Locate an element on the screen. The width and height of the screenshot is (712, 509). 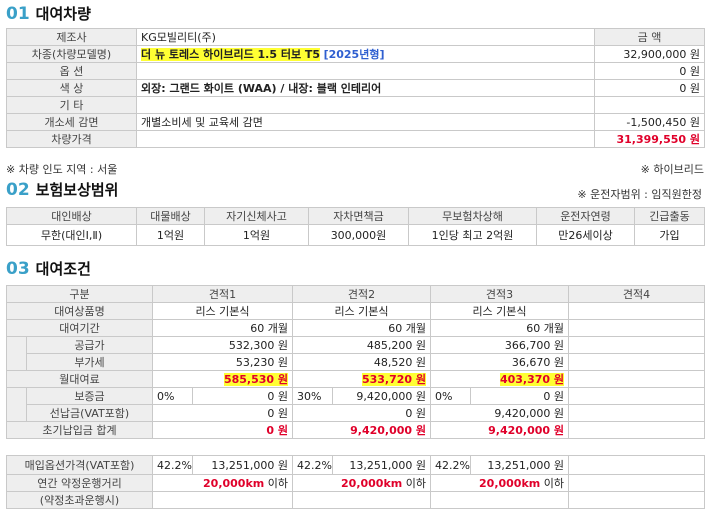
initial-value: 0 원 is located at coordinates (222, 430).